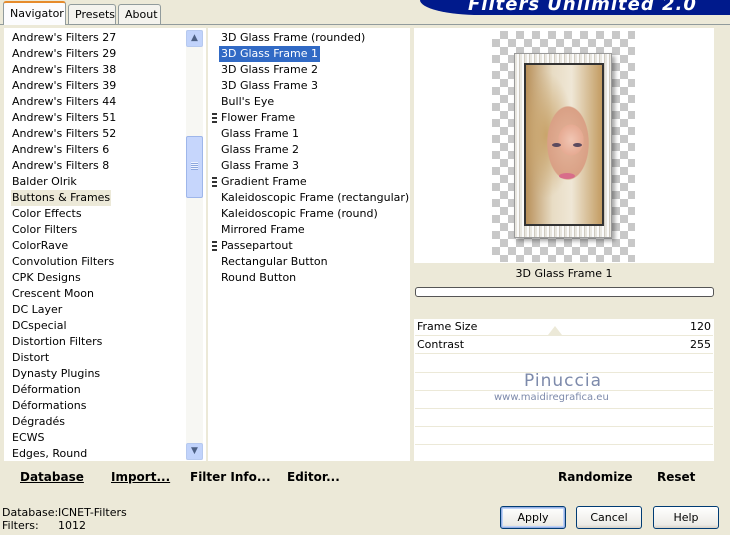 The width and height of the screenshot is (730, 535). I want to click on preview-caption: 3D Glass Frame 1, so click(564, 273).